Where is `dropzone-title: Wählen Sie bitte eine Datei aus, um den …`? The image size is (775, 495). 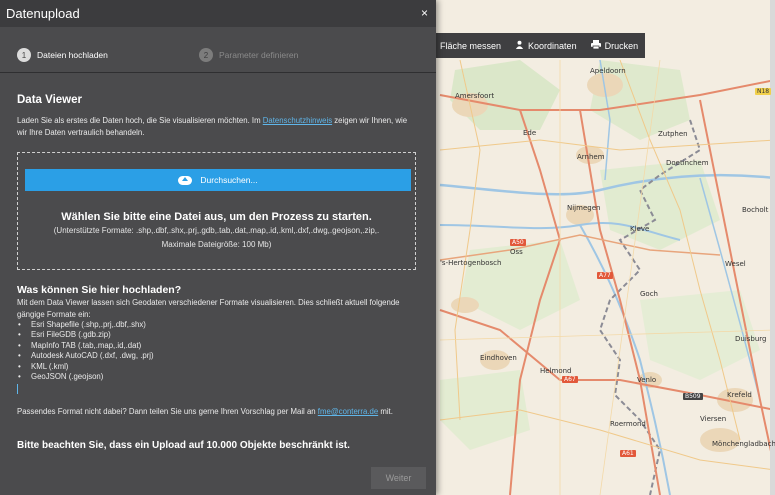 dropzone-title: Wählen Sie bitte eine Datei aus, um den … is located at coordinates (216, 217).